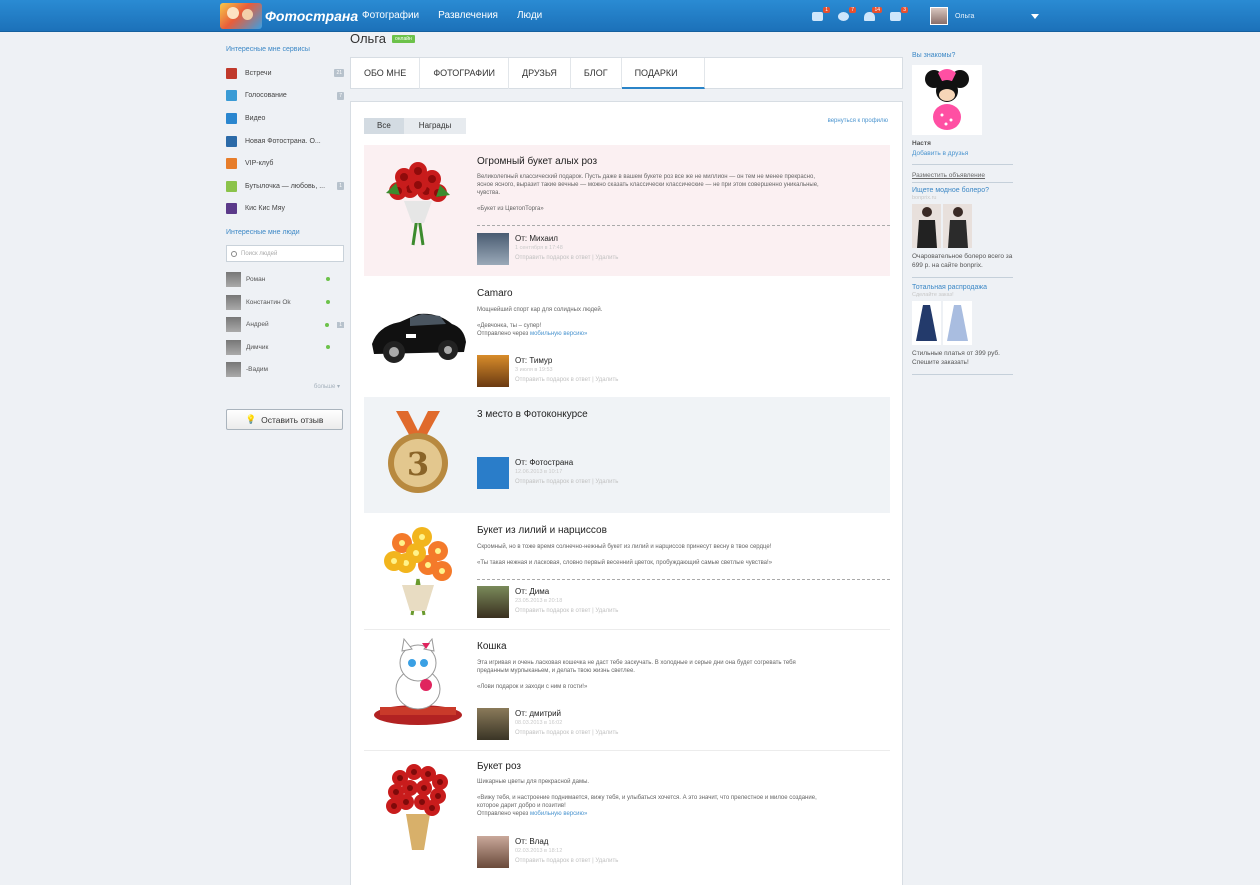  What do you see at coordinates (539, 601) in the screenshot?
I see `gift-date: 23.05.2013 в 20:18` at bounding box center [539, 601].